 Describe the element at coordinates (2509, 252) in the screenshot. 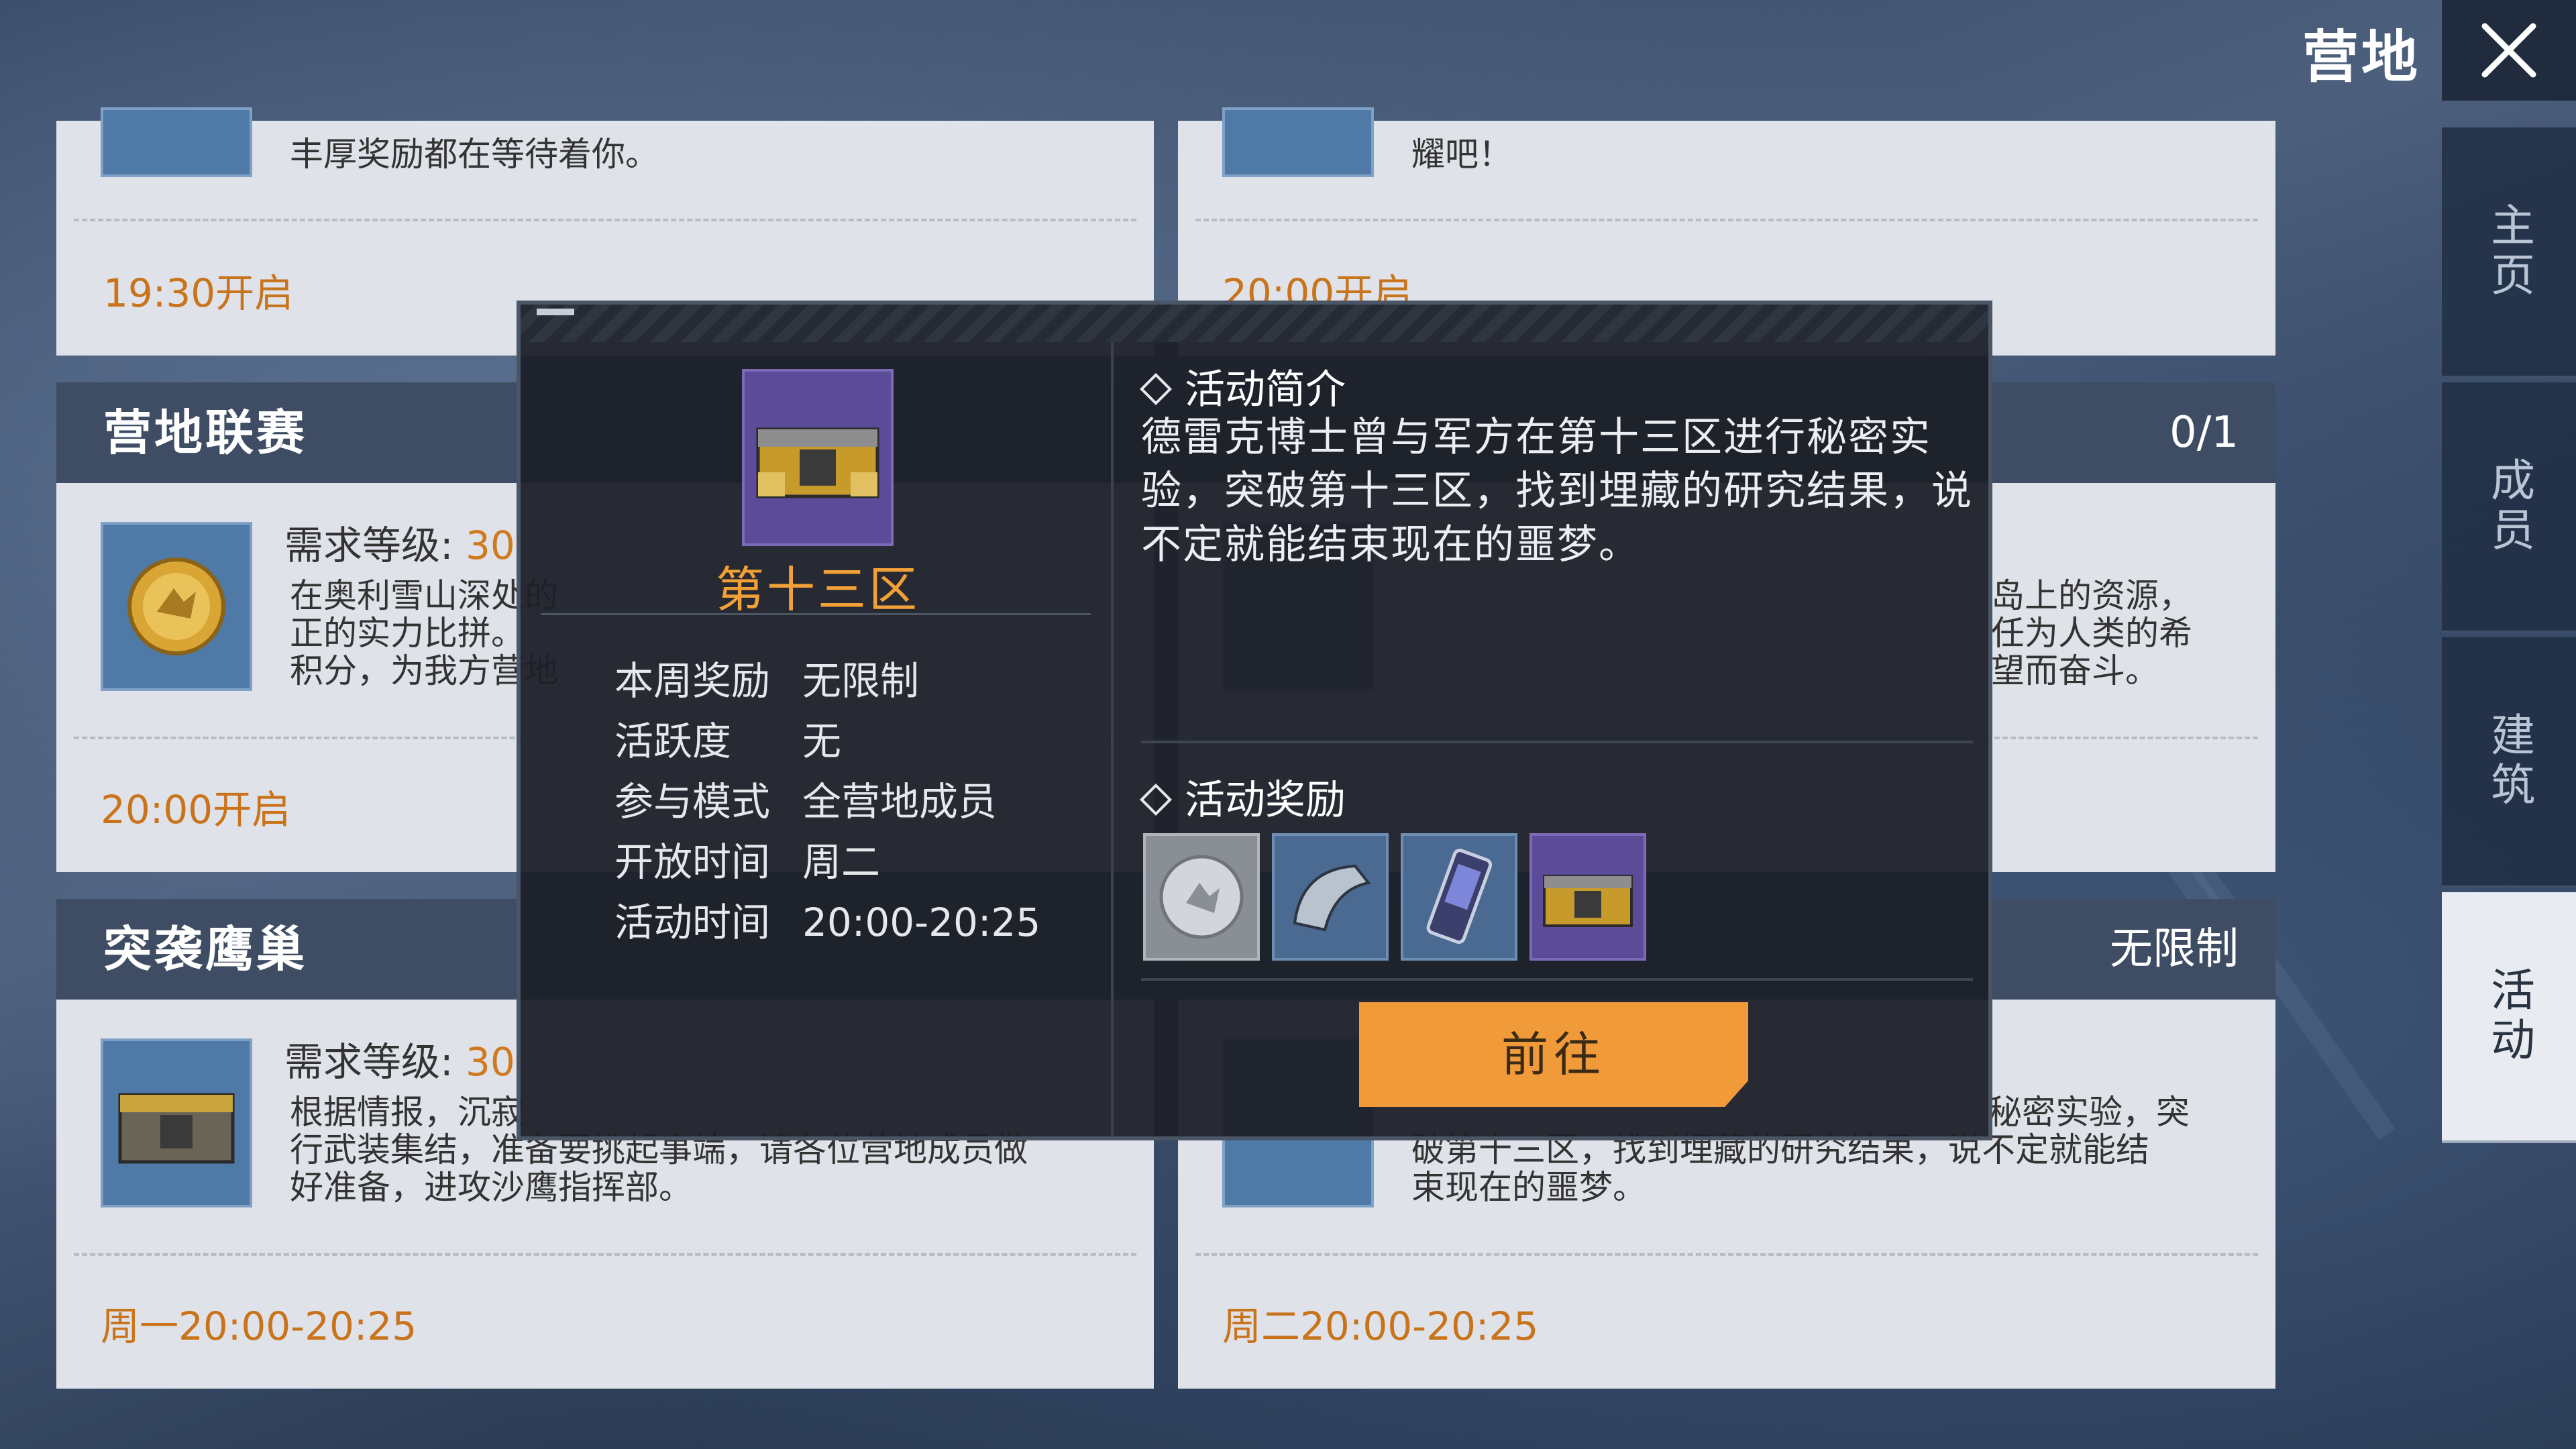

I see `nav-item-home: 主页` at that location.